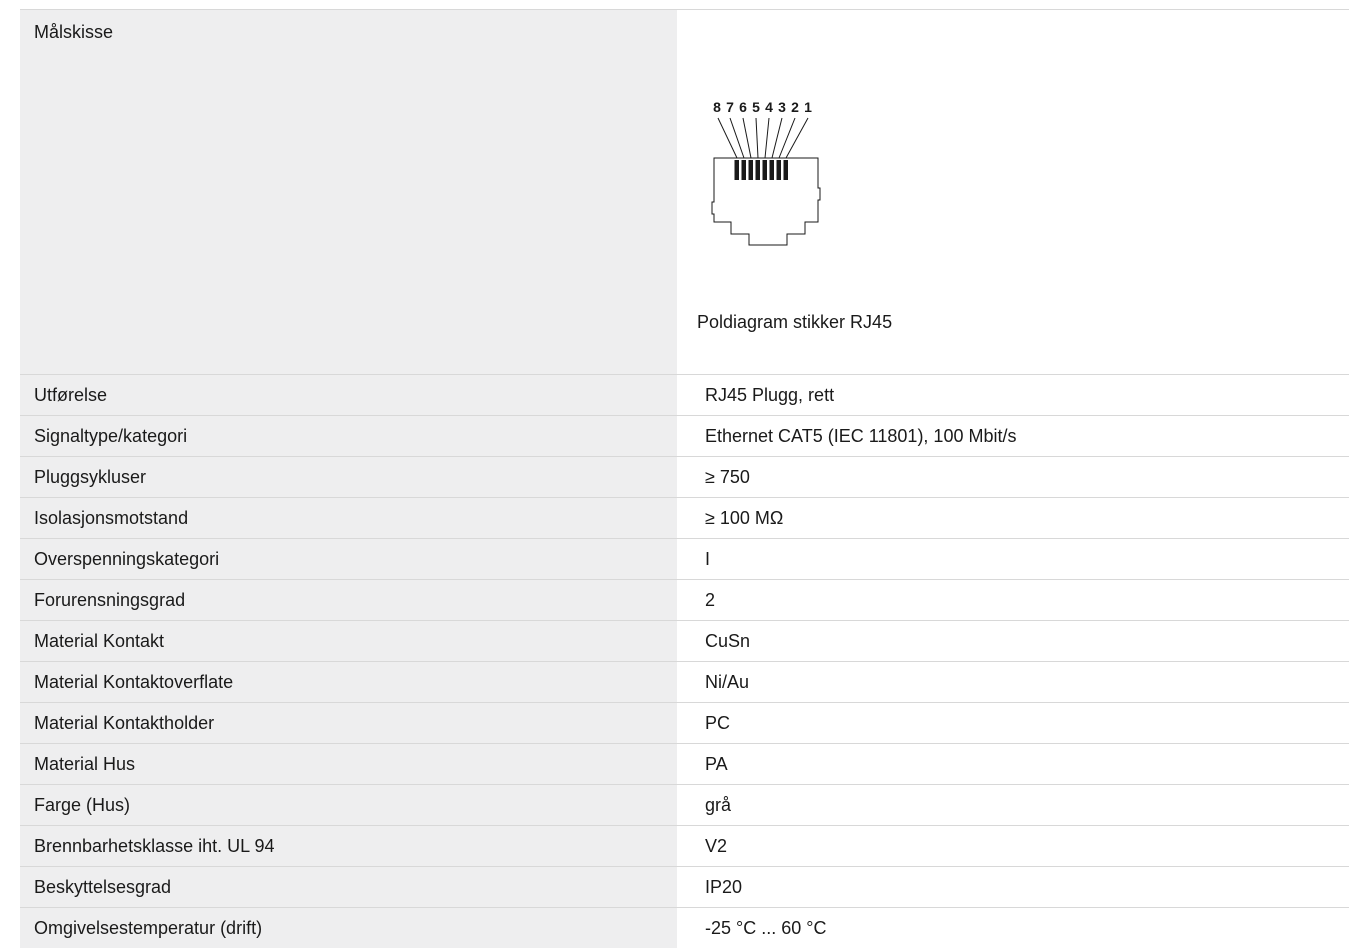 Image resolution: width=1353 pixels, height=948 pixels. What do you see at coordinates (766, 928) in the screenshot?
I see `spec-value: -25 °C ... 60 °C` at bounding box center [766, 928].